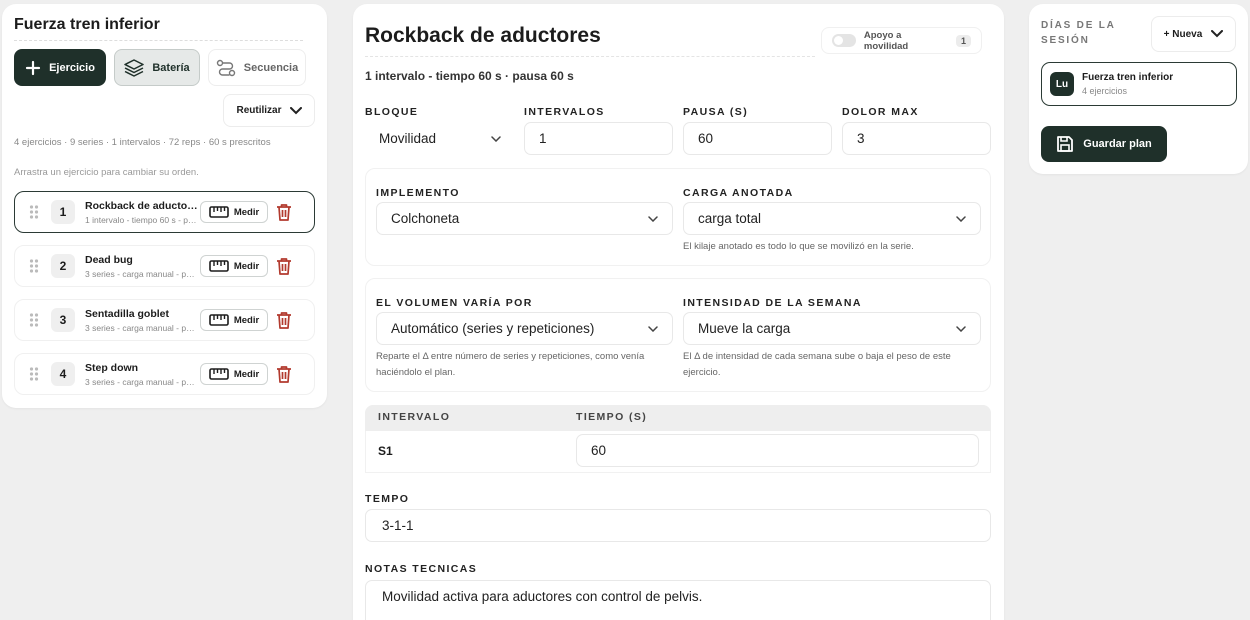  What do you see at coordinates (63, 212) in the screenshot?
I see `exercise-number: 1` at bounding box center [63, 212].